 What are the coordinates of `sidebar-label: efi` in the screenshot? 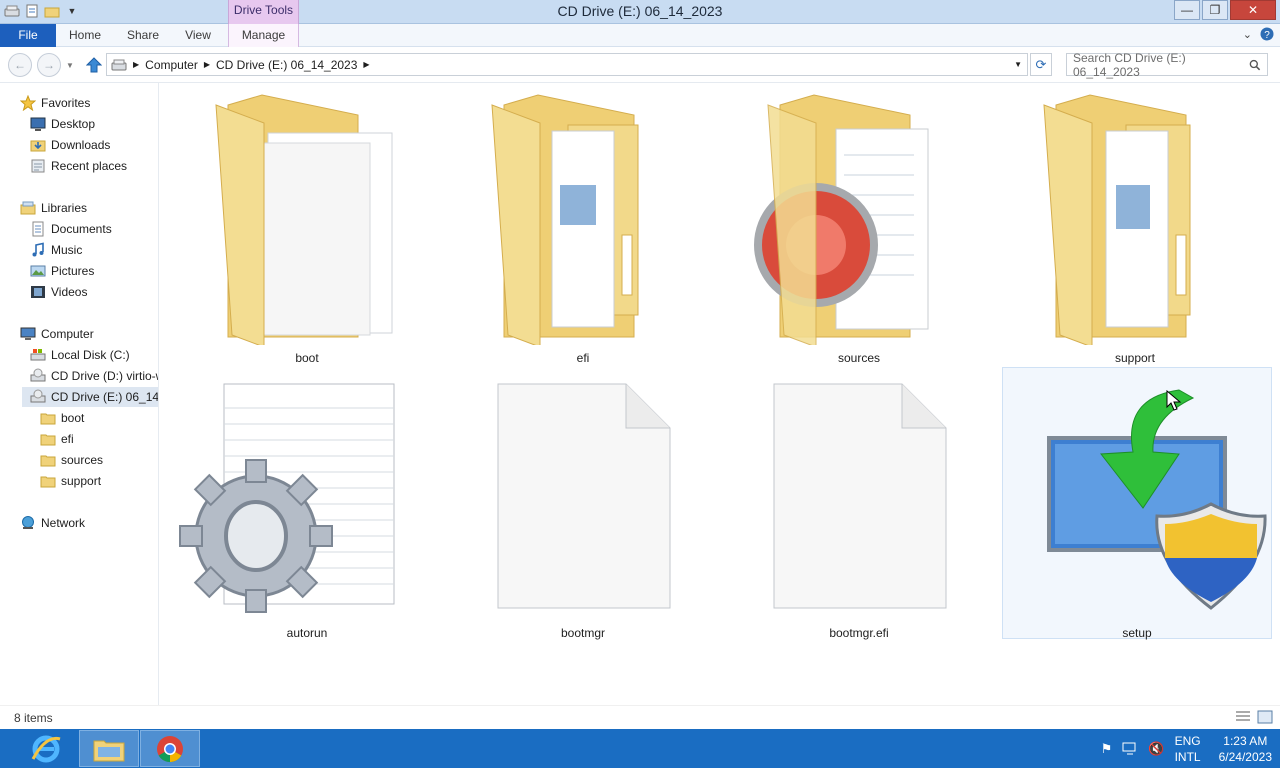 It's located at (67, 439).